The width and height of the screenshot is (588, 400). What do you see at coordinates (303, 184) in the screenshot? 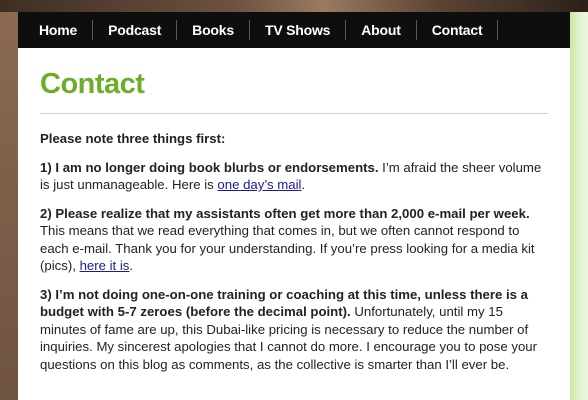
I see `paragraph-blurbs-end: .` at bounding box center [303, 184].